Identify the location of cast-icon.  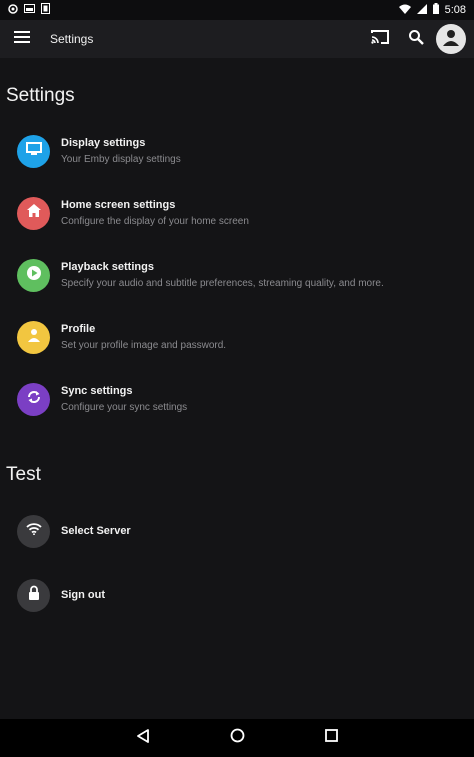
(380, 39).